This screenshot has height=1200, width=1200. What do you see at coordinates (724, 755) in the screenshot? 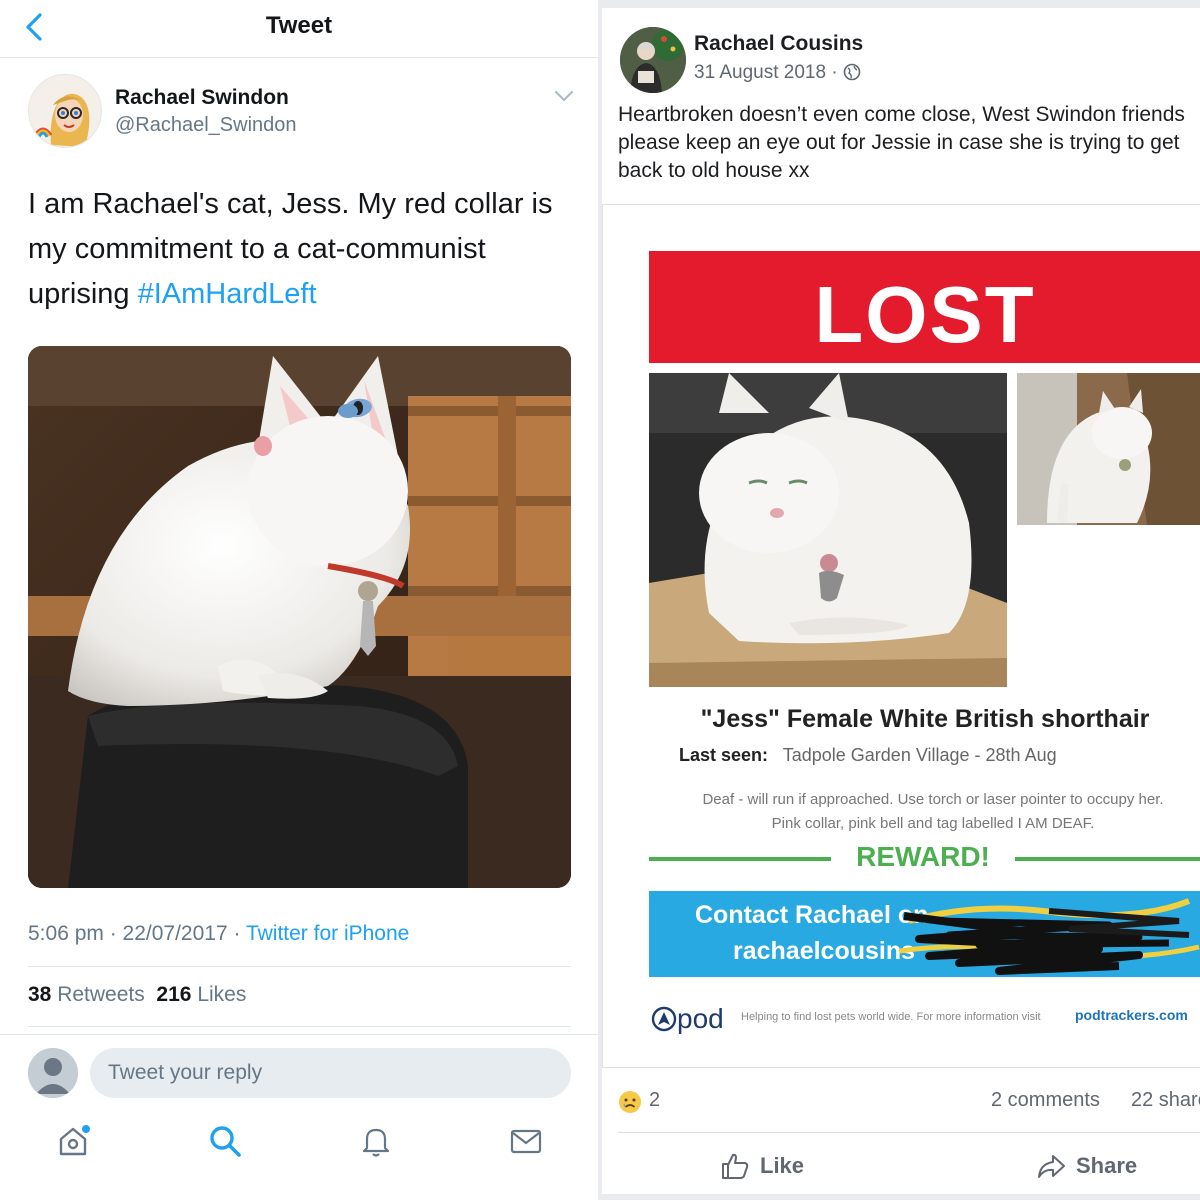
I see `last-seen-label: Last seen:` at bounding box center [724, 755].